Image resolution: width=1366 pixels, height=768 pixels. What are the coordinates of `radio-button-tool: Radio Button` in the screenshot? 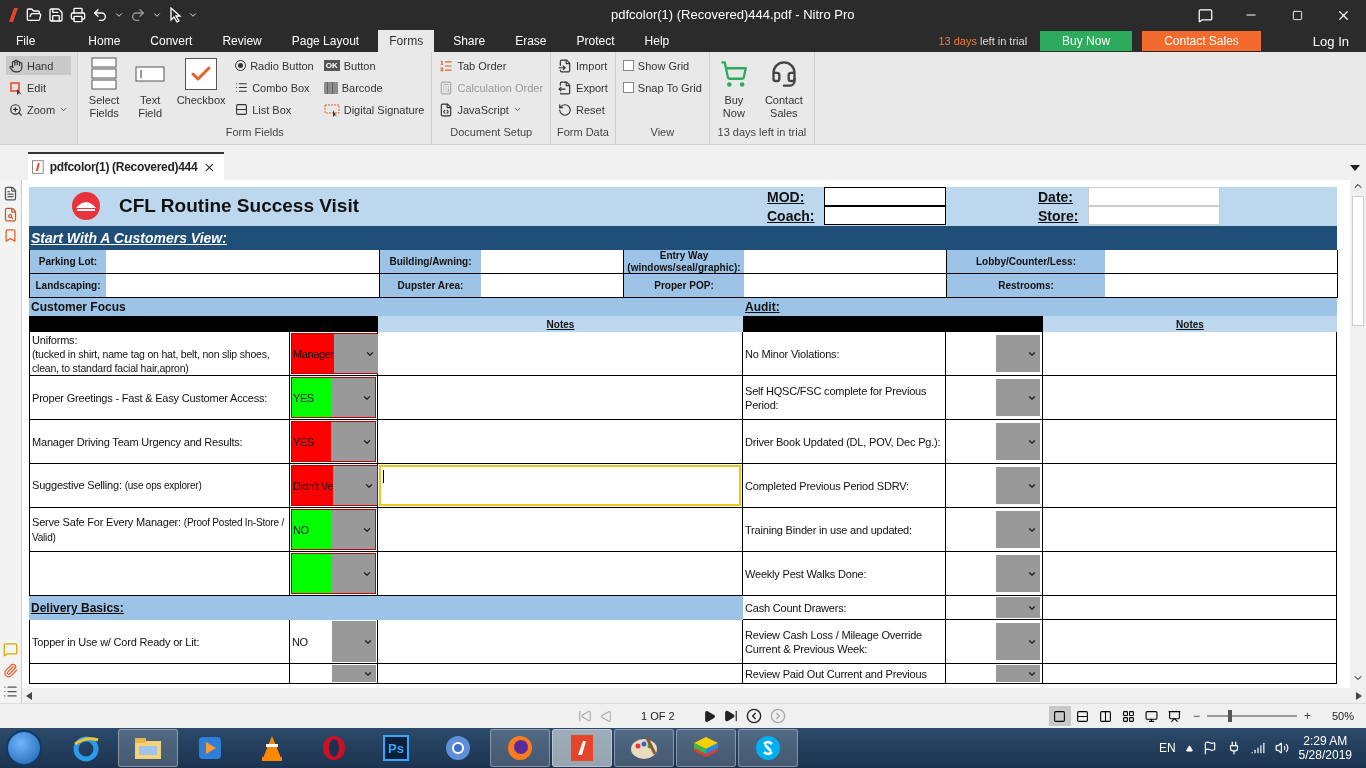 It's located at (274, 65).